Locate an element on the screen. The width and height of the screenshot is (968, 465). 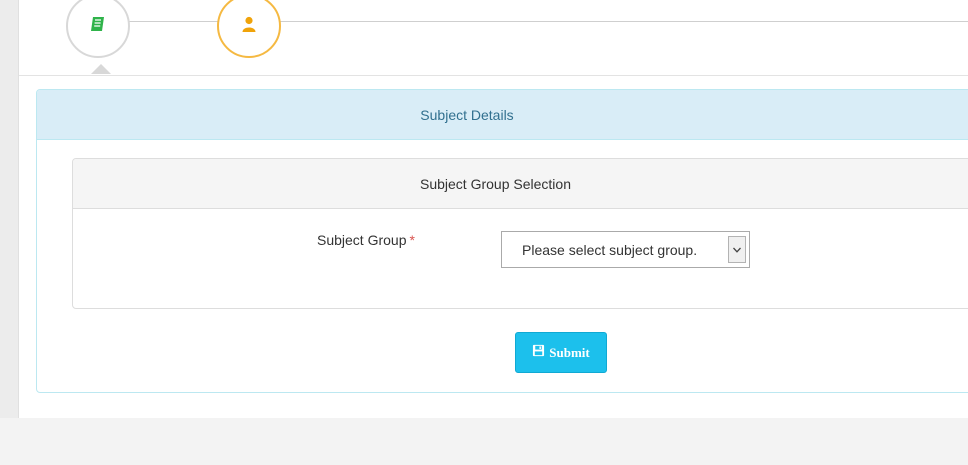
chevron-down-icon is located at coordinates (737, 249).